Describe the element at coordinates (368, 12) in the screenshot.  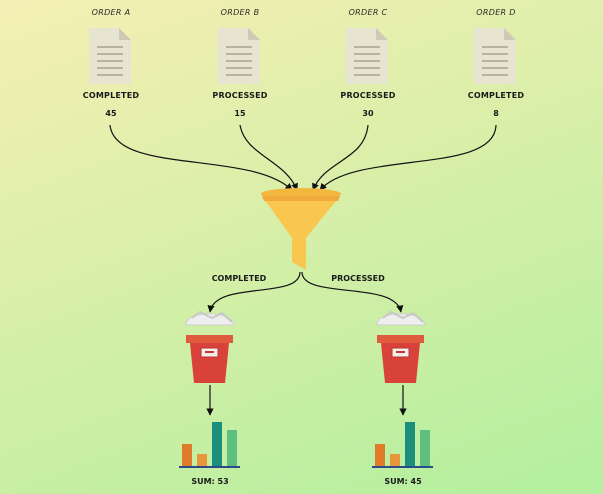
I see `order-c-title: ORDER C` at that location.